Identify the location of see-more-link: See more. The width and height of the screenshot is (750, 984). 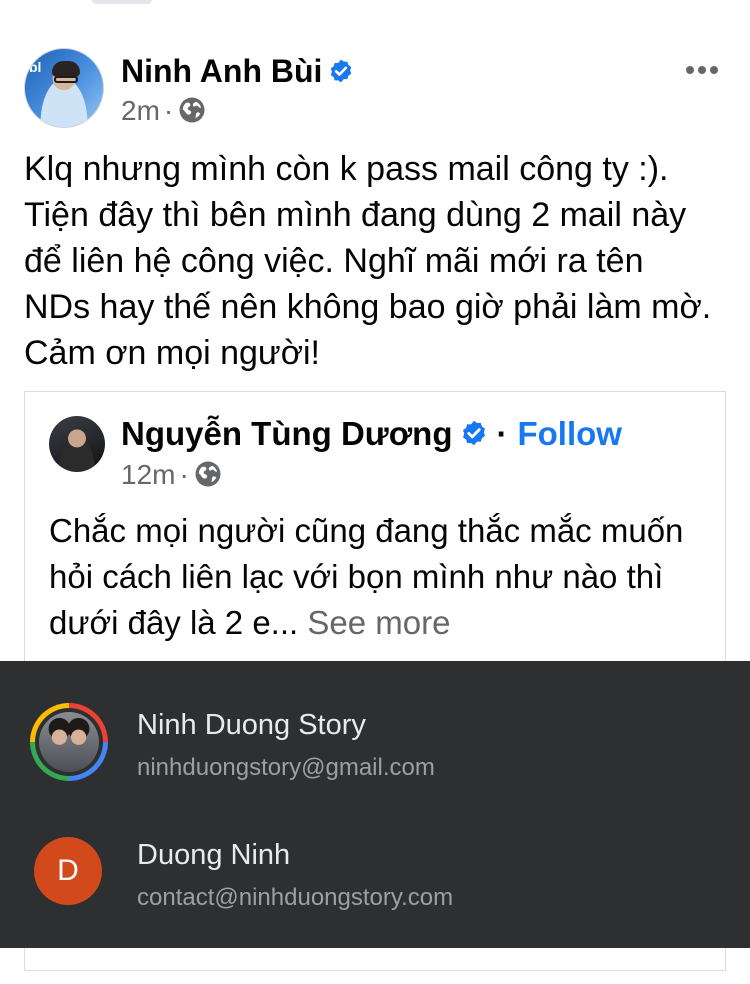
(378, 622).